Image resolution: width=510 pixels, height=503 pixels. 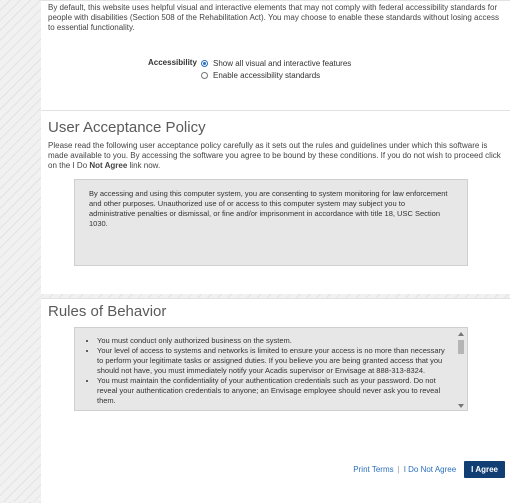 I want to click on rob-scrollbar, so click(x=461, y=370).